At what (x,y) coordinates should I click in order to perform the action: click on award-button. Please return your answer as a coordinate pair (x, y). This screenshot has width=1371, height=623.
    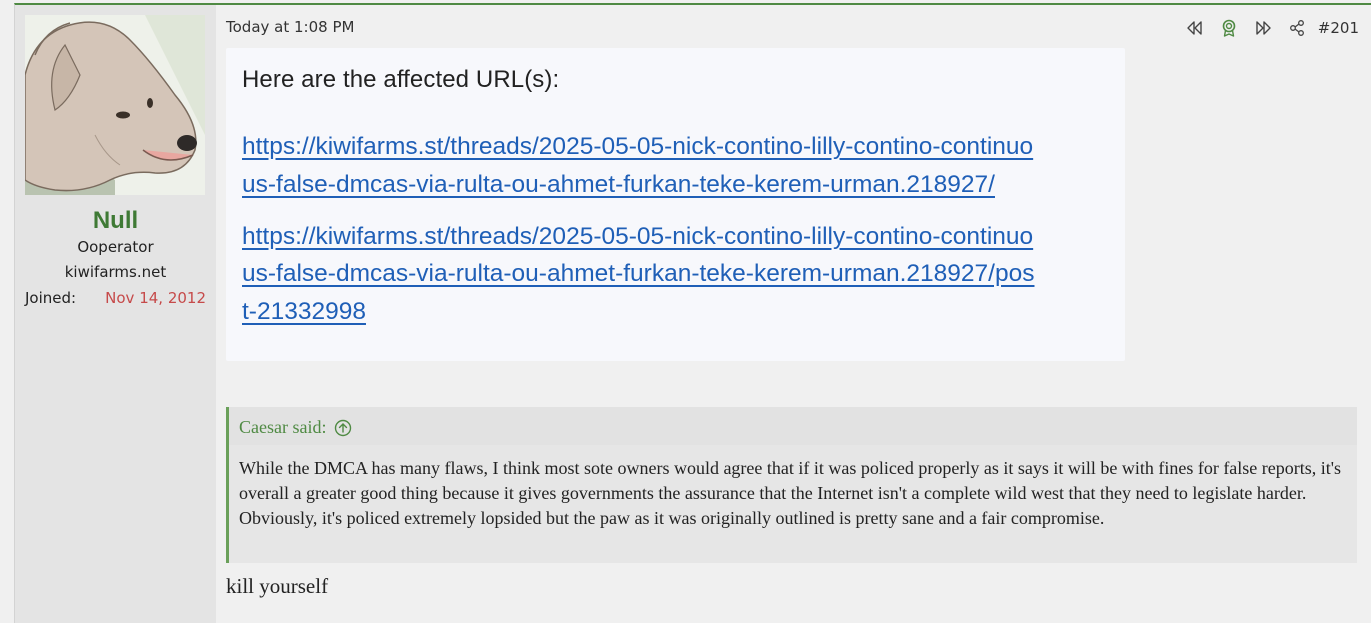
    Looking at the image, I should click on (1229, 28).